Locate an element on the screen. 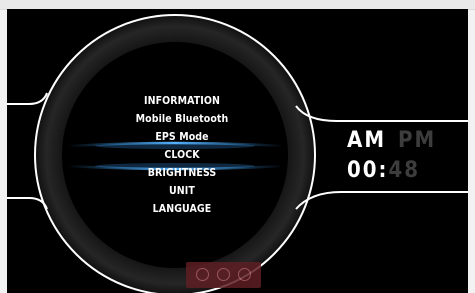 Image resolution: width=475 pixels, height=293 pixels. menu-item-brightness: BRIGHTNESS is located at coordinates (182, 173).